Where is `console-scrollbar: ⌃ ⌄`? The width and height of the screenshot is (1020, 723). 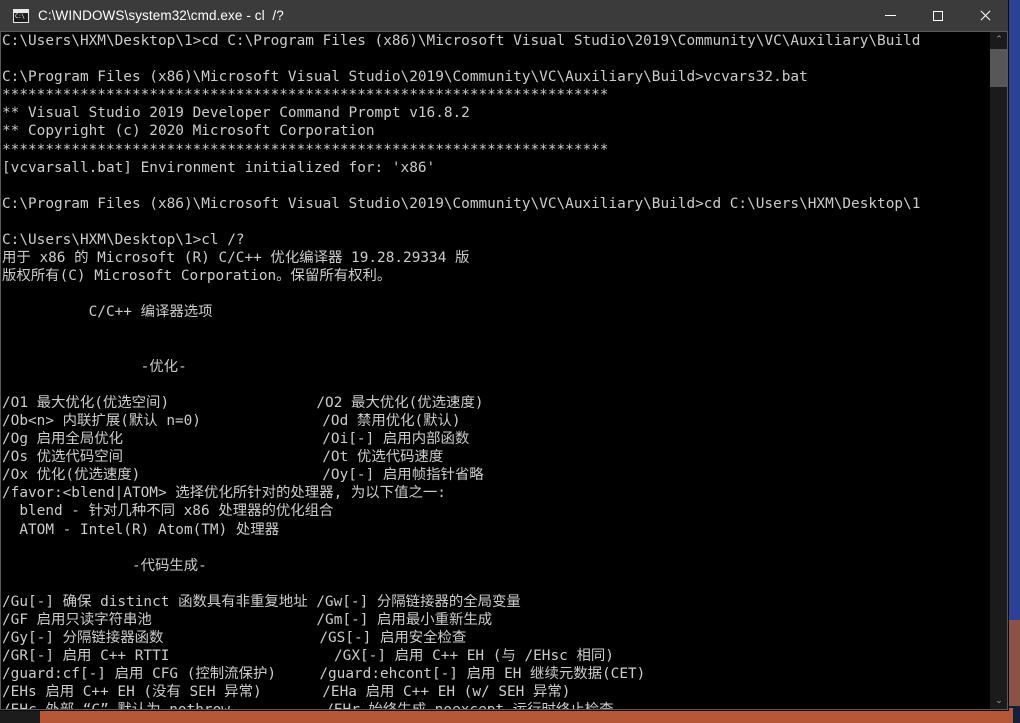
console-scrollbar: ⌃ ⌄ is located at coordinates (999, 370).